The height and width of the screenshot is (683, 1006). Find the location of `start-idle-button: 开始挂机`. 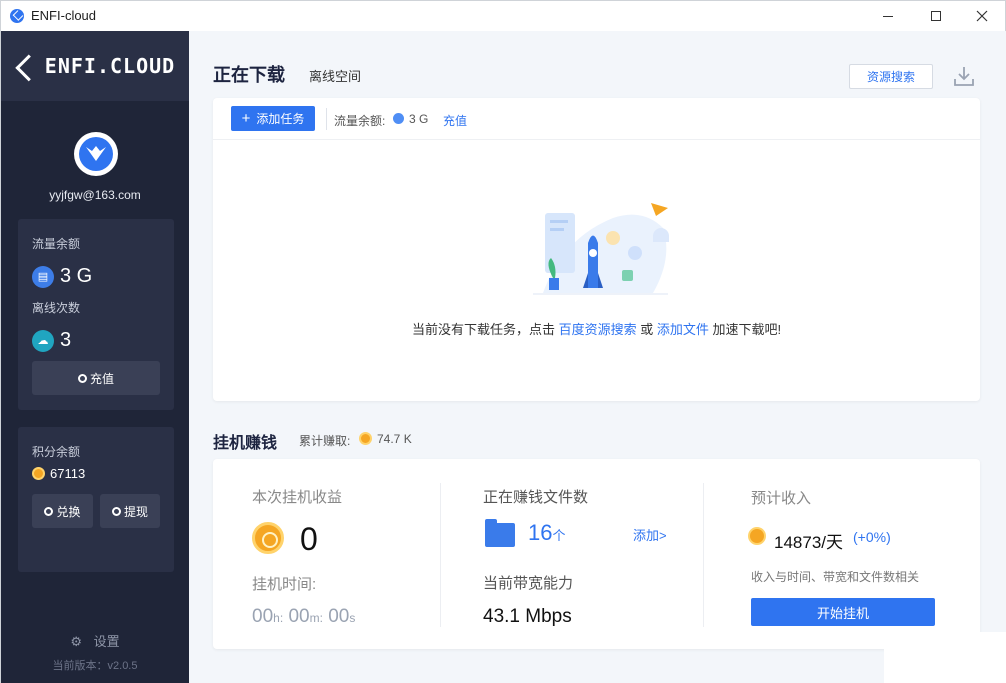

start-idle-button: 开始挂机 is located at coordinates (843, 612).